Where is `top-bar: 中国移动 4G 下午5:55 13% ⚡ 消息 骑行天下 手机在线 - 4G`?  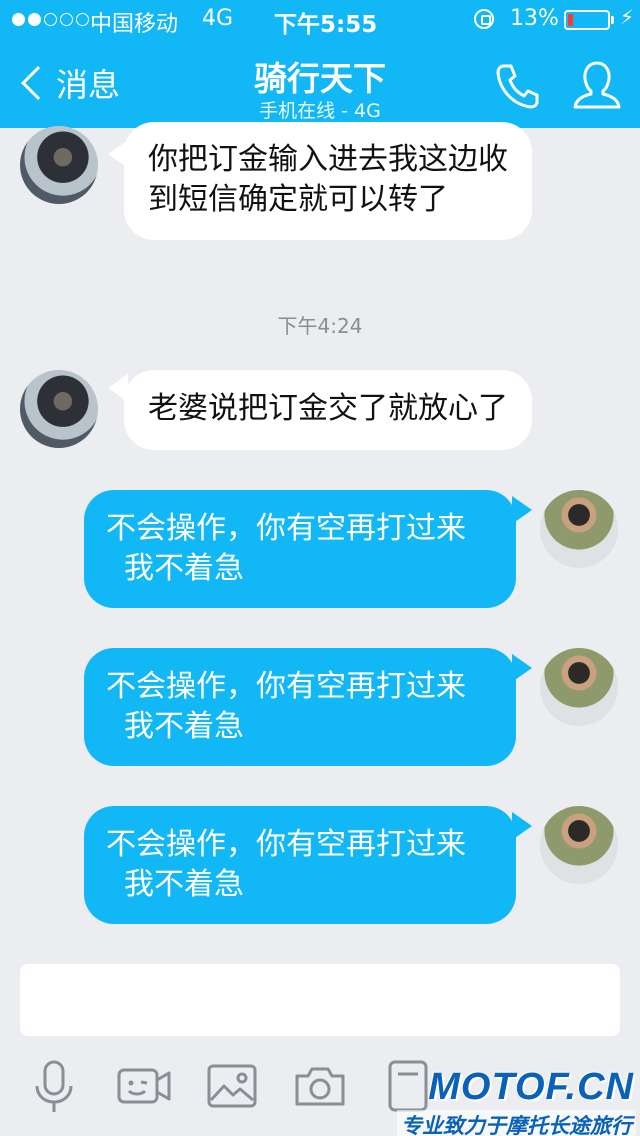
top-bar: 中国移动 4G 下午5:55 13% ⚡ 消息 骑行天下 手机在线 - 4G is located at coordinates (320, 64).